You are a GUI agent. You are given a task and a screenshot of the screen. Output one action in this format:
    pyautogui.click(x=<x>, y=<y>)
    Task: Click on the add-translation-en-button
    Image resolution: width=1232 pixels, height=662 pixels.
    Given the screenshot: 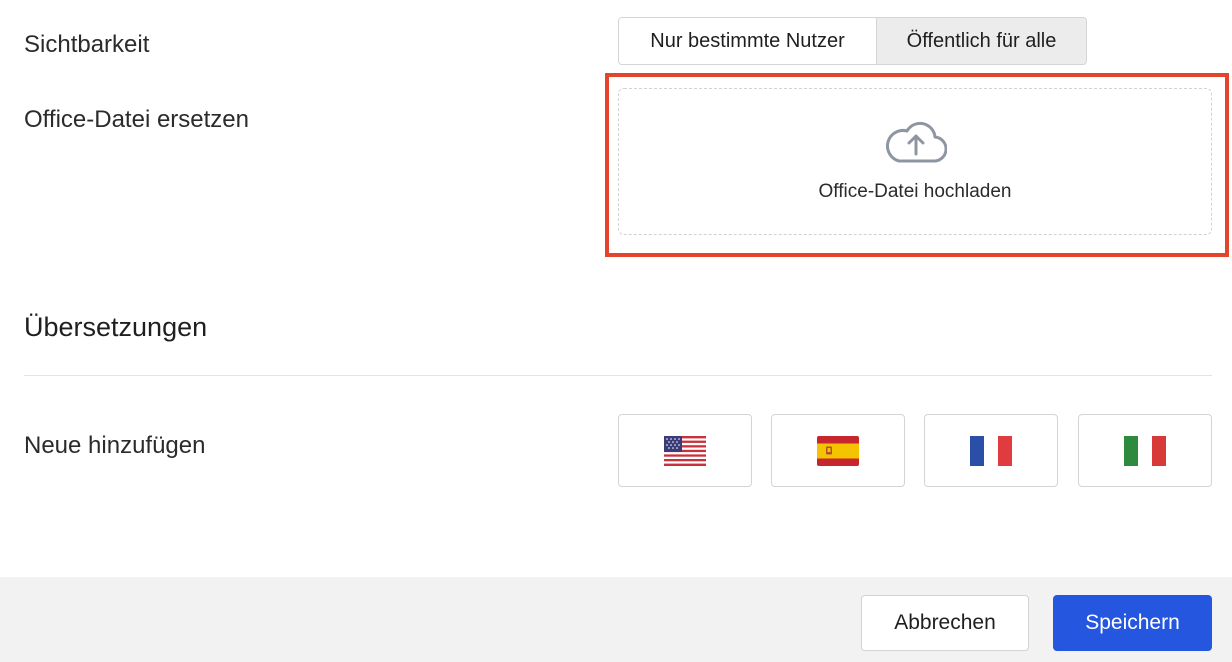 What is the action you would take?
    pyautogui.click(x=685, y=450)
    